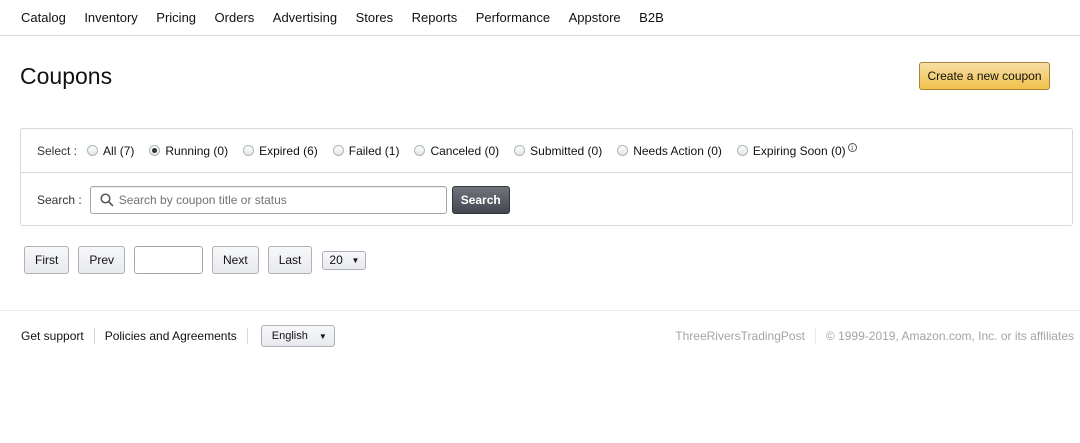 The height and width of the screenshot is (443, 1080). I want to click on search-button: Search, so click(480, 200).